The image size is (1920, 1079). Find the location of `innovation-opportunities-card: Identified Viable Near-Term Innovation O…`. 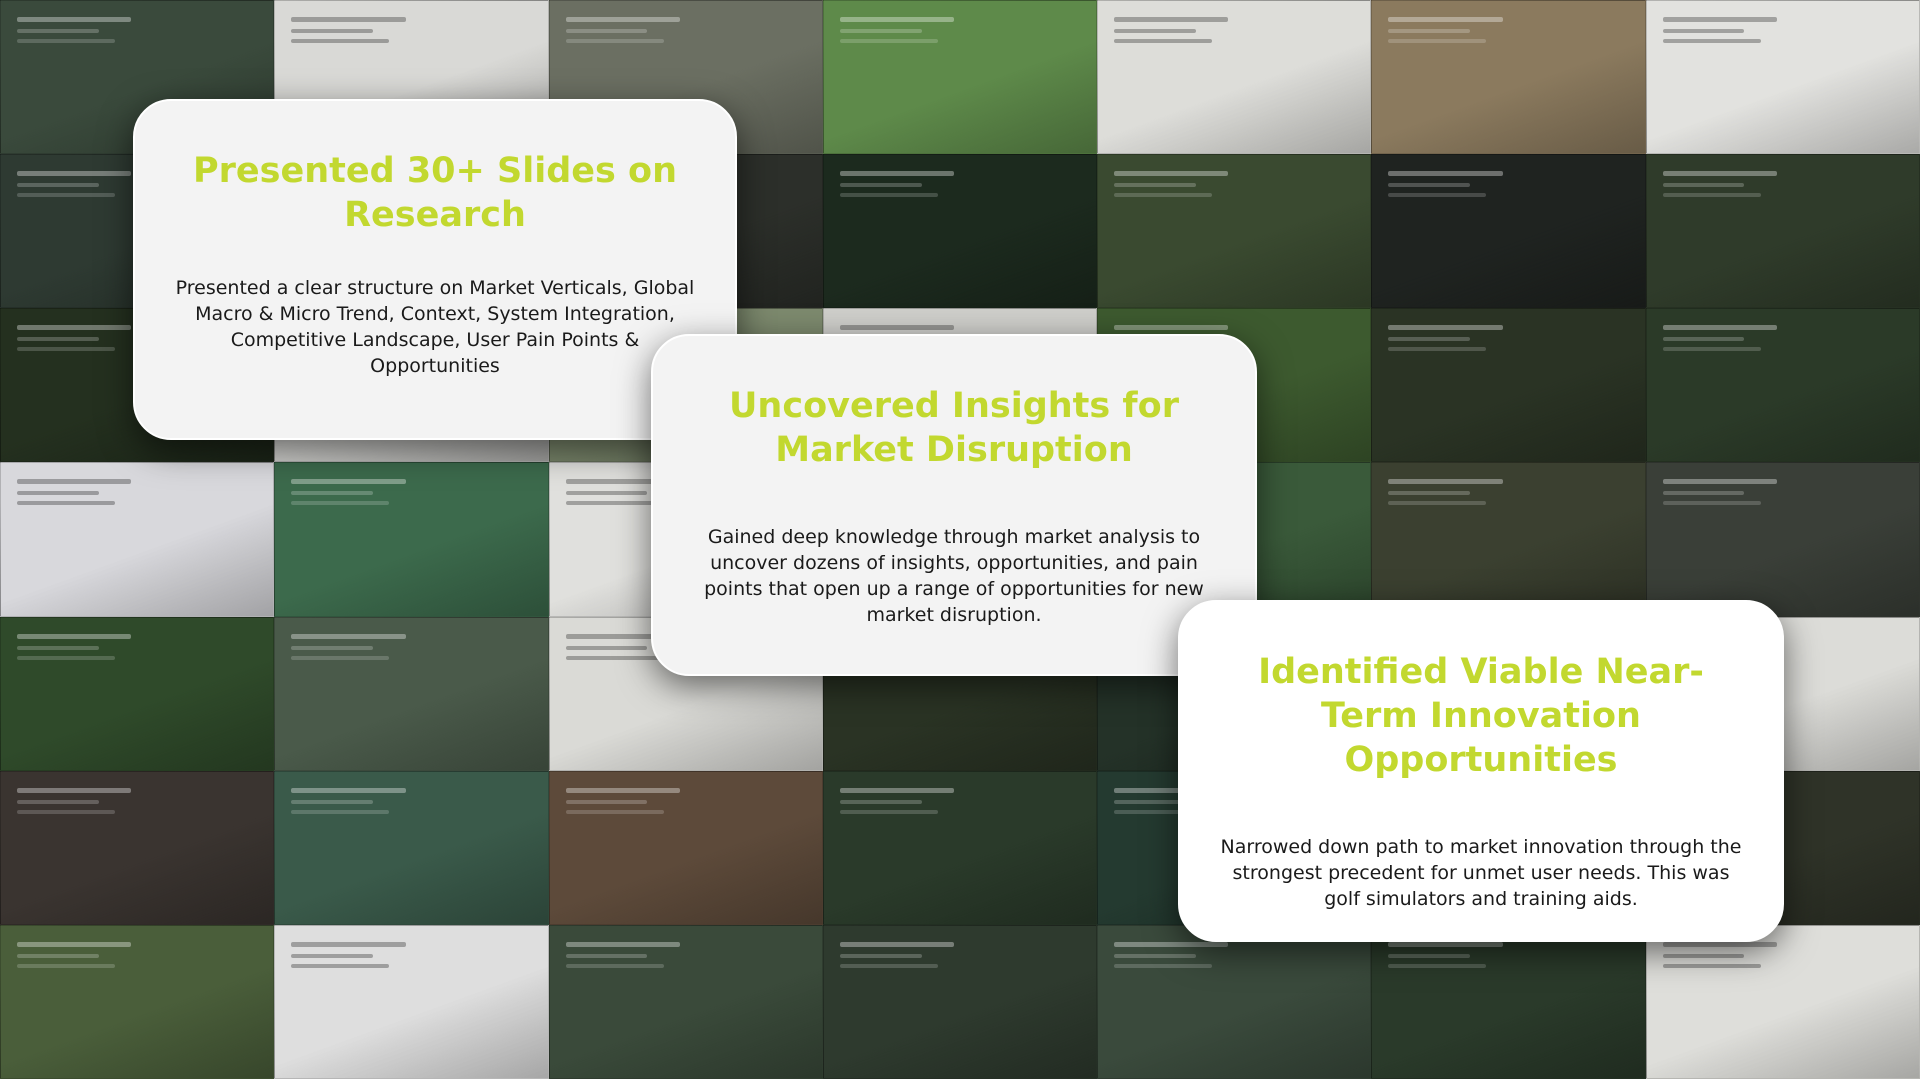

innovation-opportunities-card: Identified Viable Near-Term Innovation O… is located at coordinates (1481, 771).